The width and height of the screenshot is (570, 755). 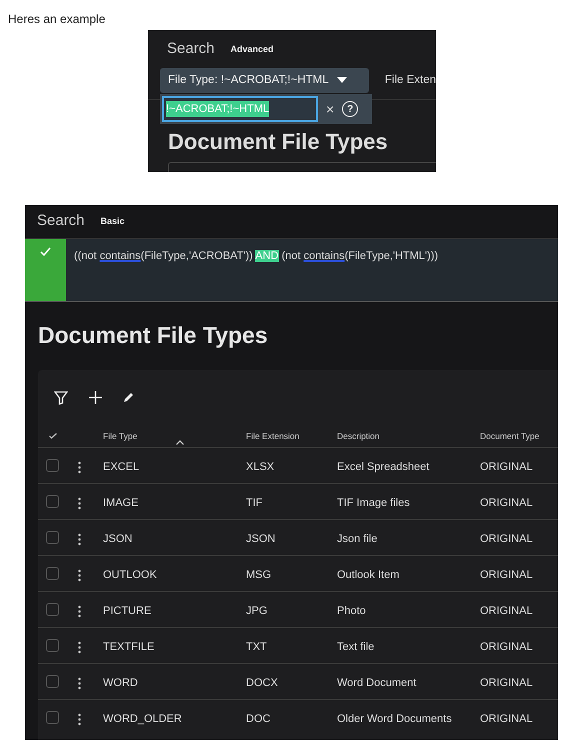 What do you see at coordinates (112, 221) in the screenshot?
I see `mode-link: Basic` at bounding box center [112, 221].